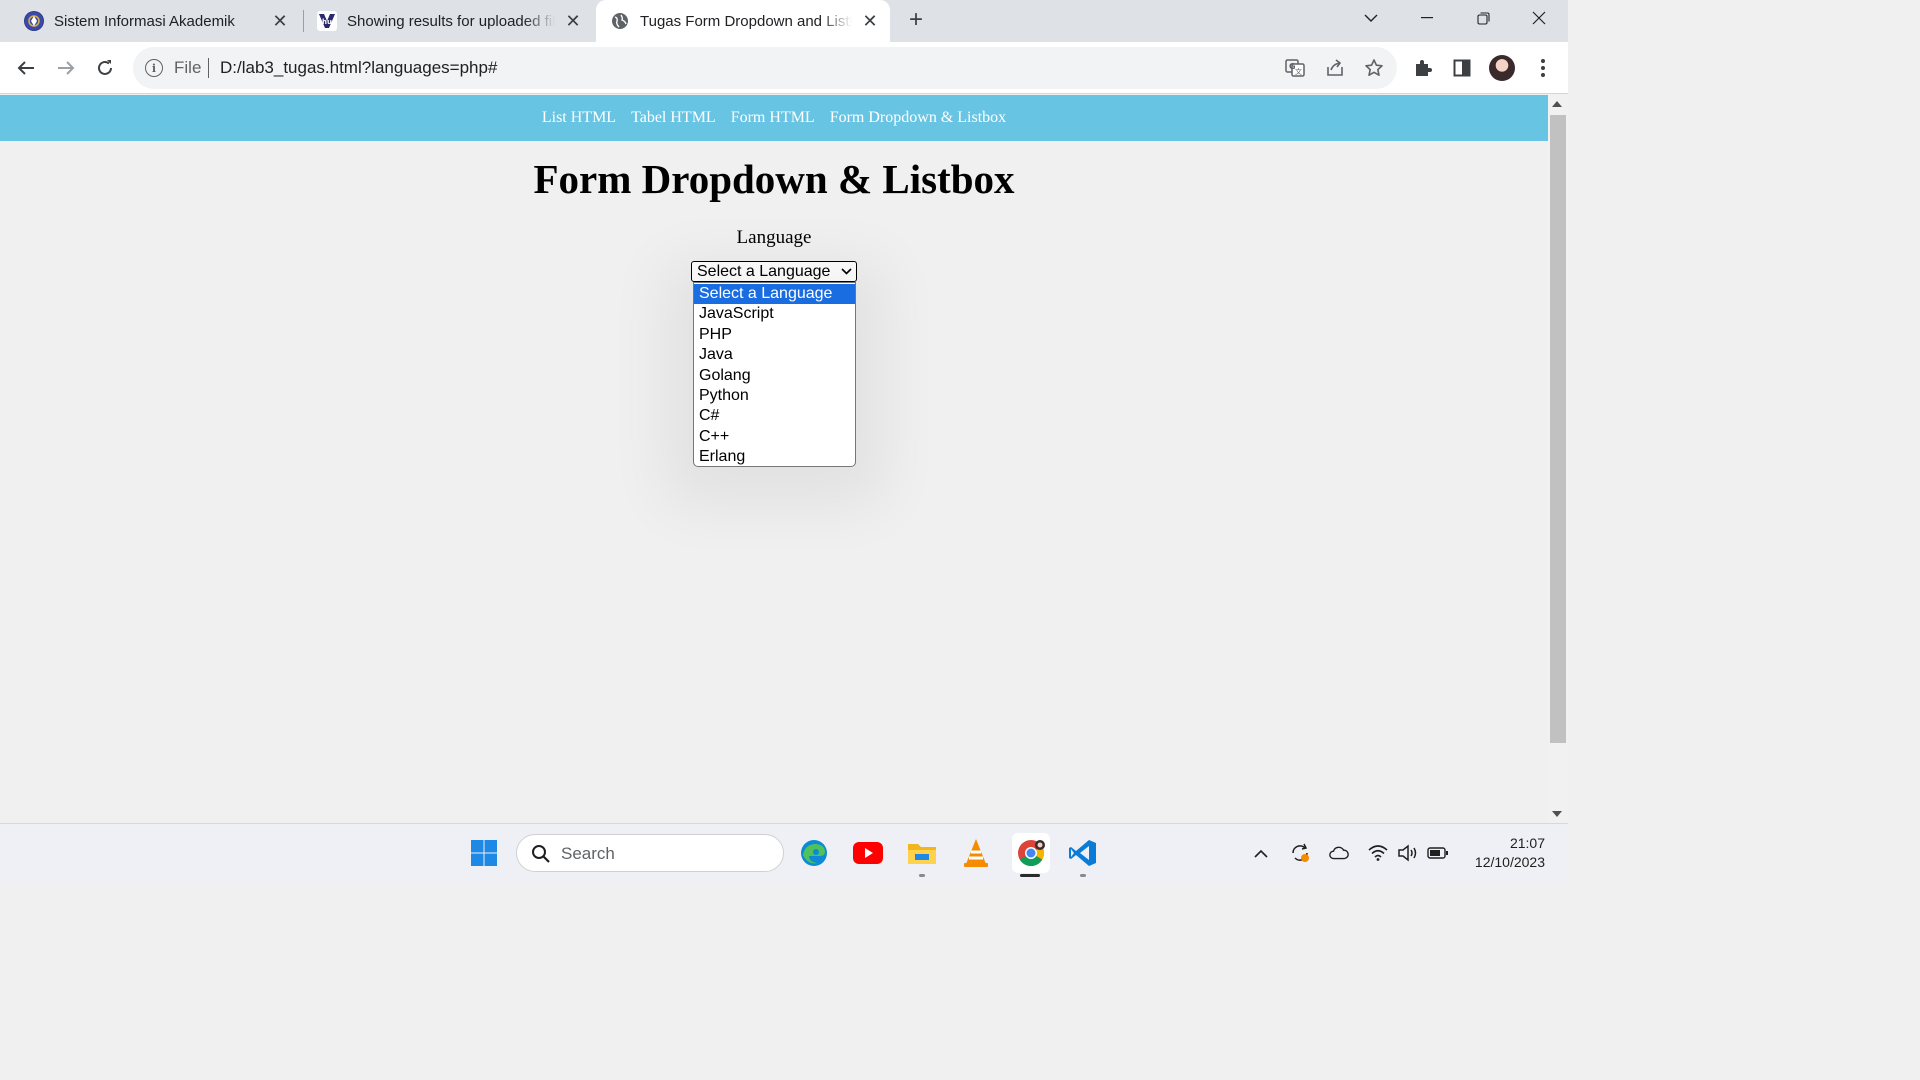 This screenshot has height=1080, width=1920. Describe the element at coordinates (774, 416) in the screenshot. I see `option-csharp: C#` at that location.